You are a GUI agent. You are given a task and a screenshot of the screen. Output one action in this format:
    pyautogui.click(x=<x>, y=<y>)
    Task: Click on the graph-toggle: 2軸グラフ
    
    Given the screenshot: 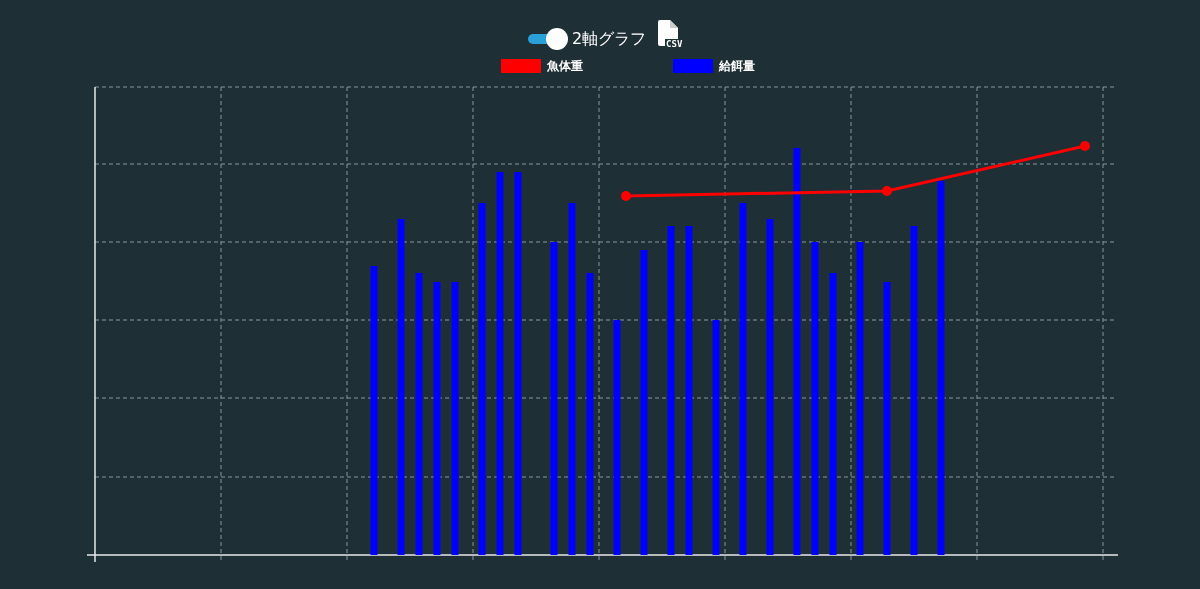 What is the action you would take?
    pyautogui.click(x=587, y=39)
    